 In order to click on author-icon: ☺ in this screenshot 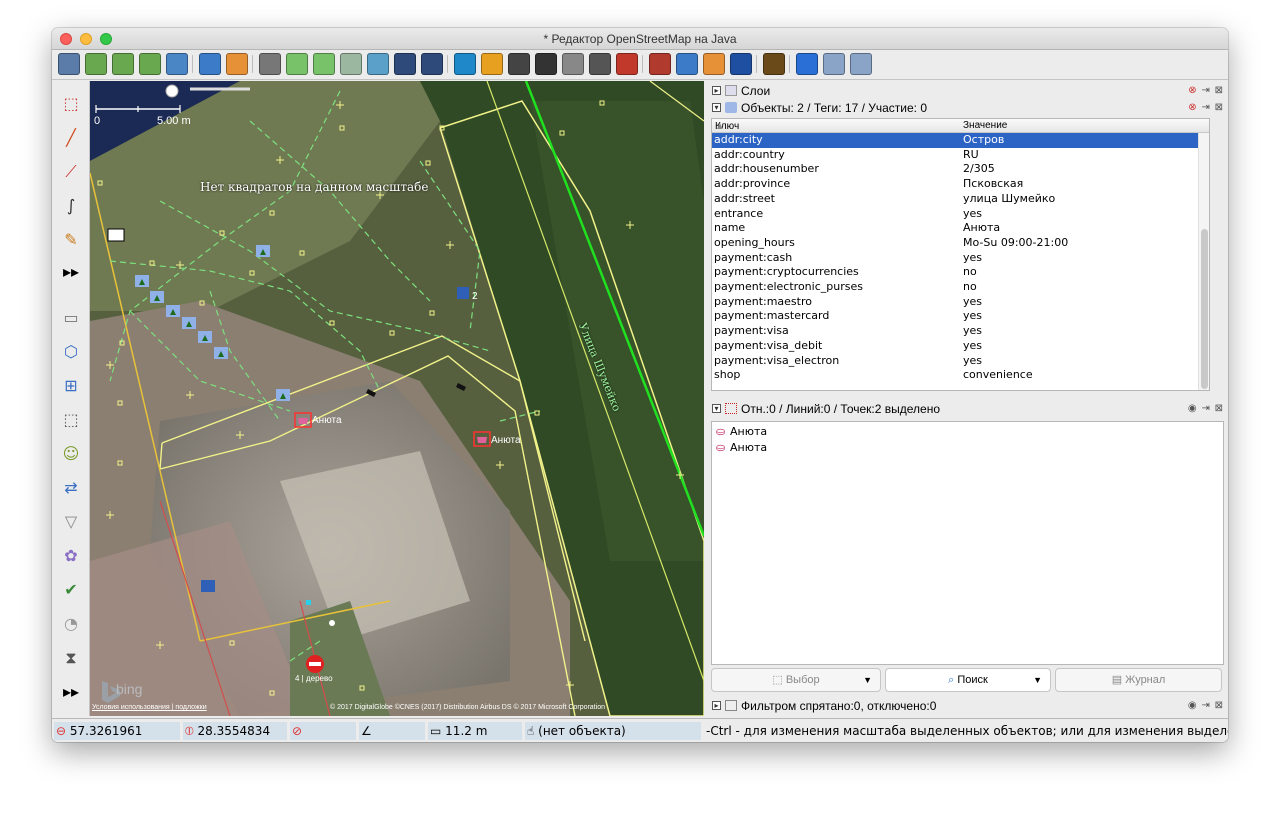, I will do `click(71, 454)`.